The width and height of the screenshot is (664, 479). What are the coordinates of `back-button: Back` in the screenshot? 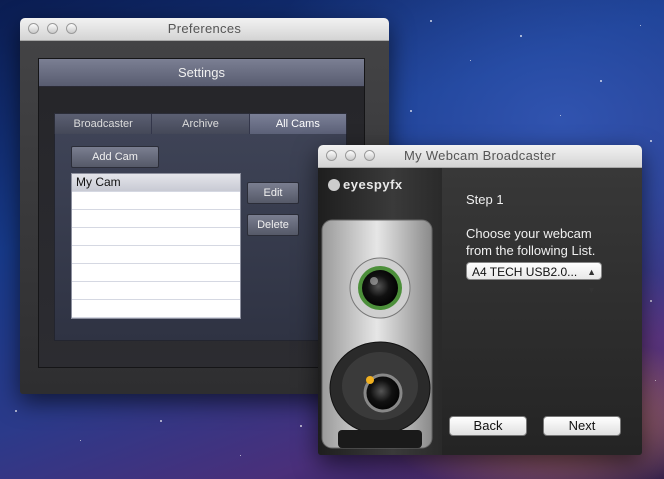 It's located at (488, 426).